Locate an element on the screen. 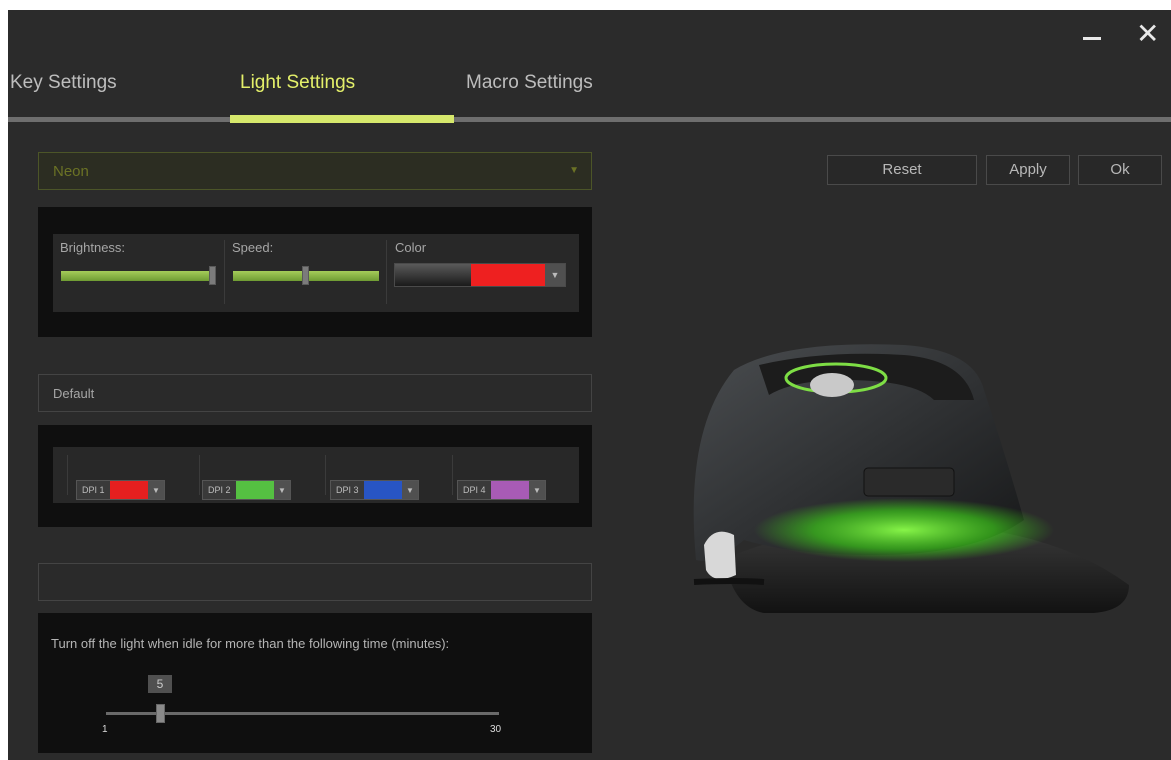  reset-button: Reset is located at coordinates (902, 170).